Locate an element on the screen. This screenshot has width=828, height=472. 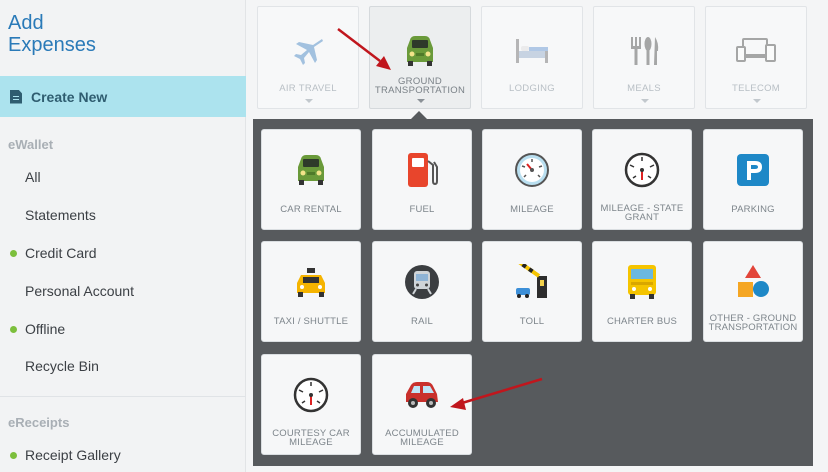
fuel-pump-icon is located at coordinates (422, 170).